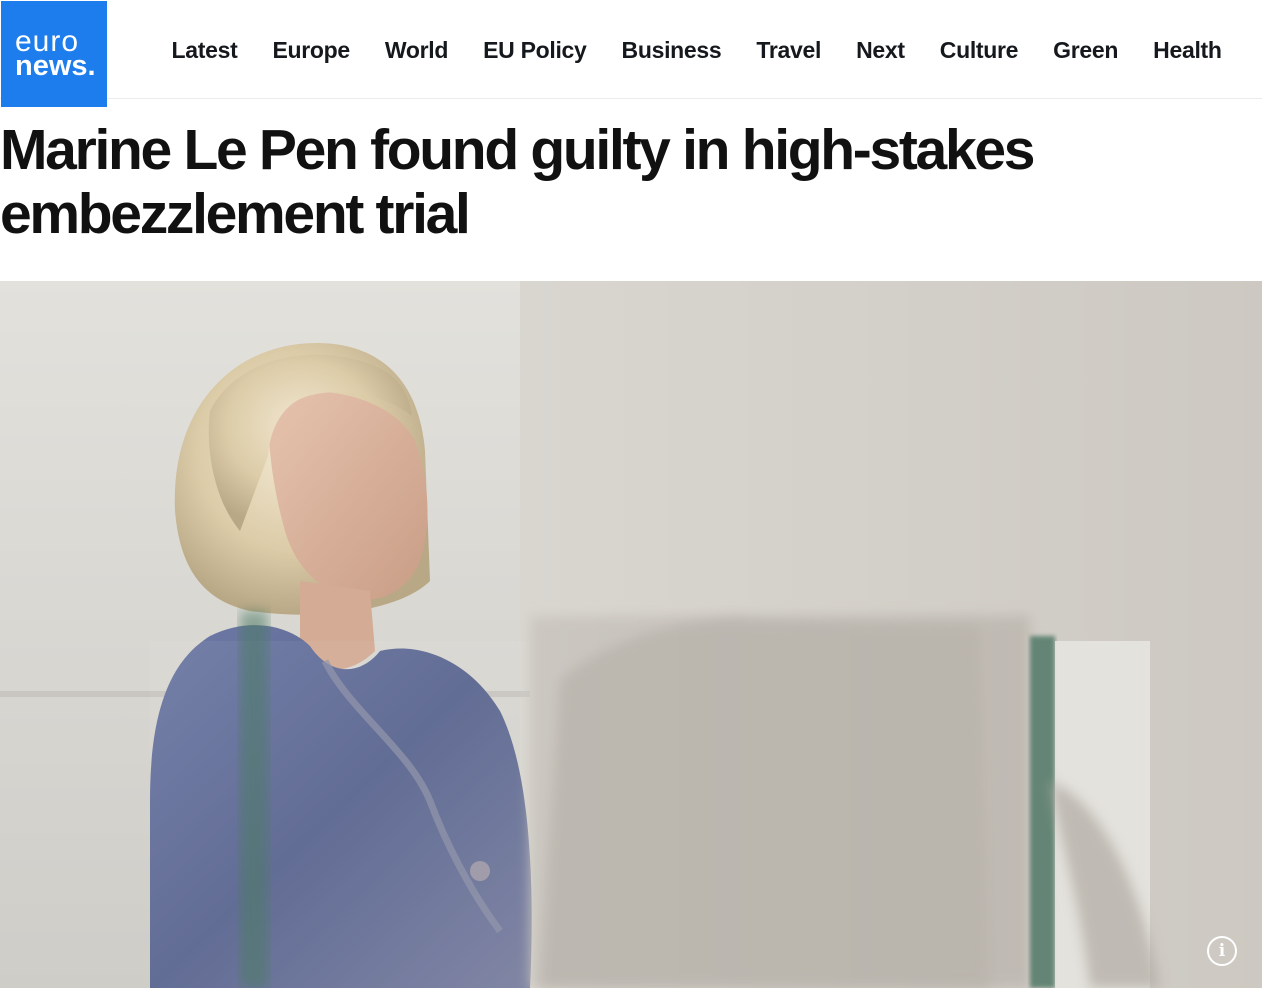  I want to click on nav-item-culture: Culture, so click(978, 50).